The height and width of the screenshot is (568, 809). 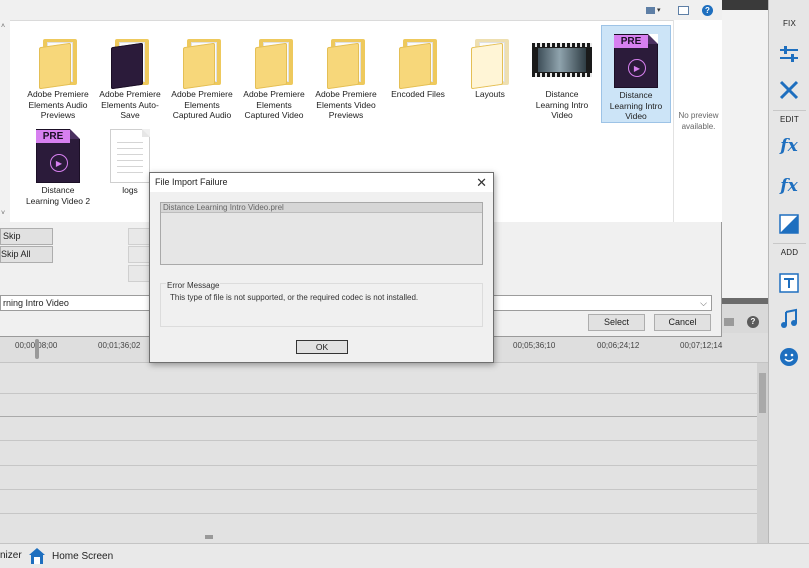 I want to click on home-screen-button: Home Screen, so click(x=70, y=556).